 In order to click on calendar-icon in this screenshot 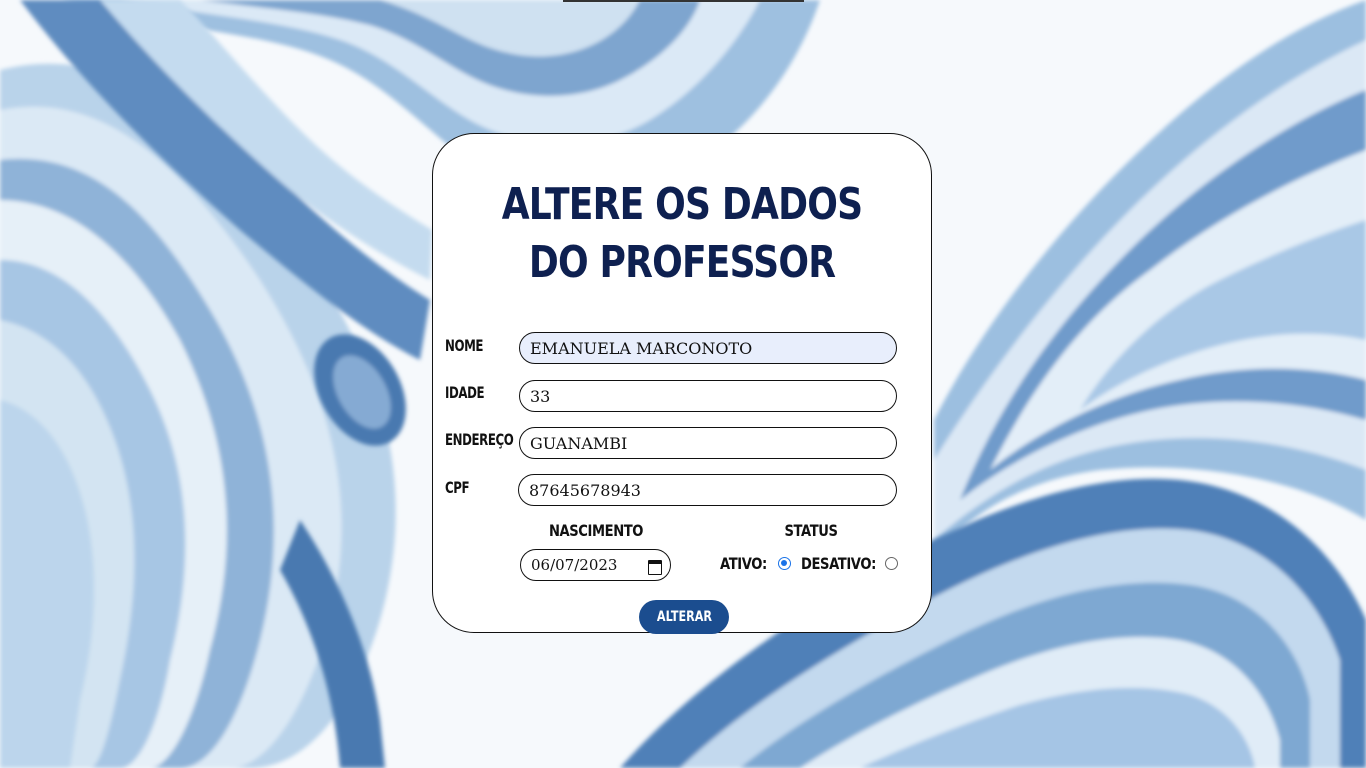, I will do `click(655, 566)`.